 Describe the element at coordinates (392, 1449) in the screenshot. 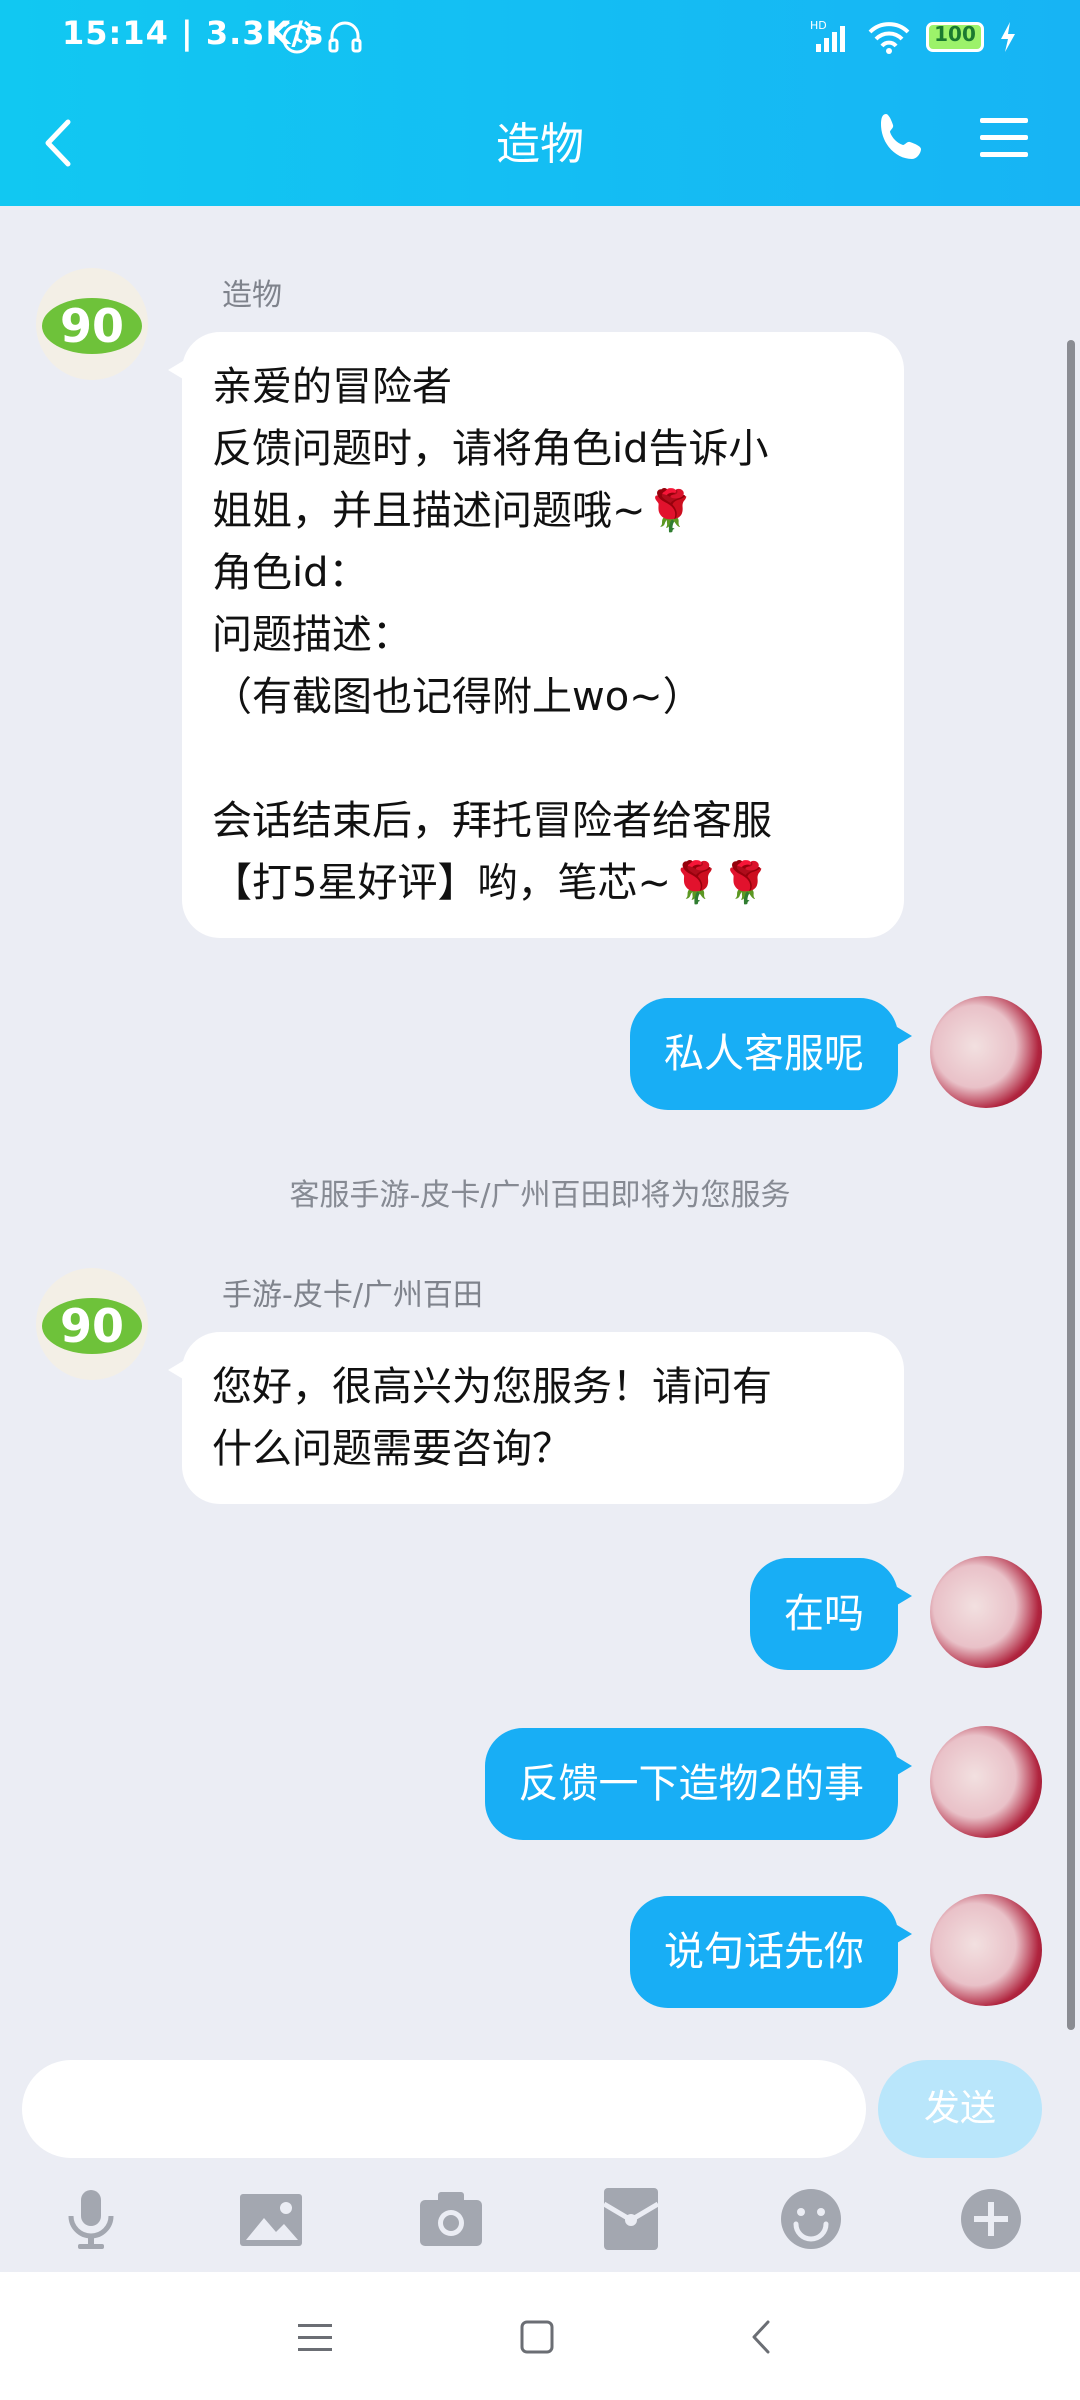

I see `message-line: 什么问题需要咨询？` at that location.